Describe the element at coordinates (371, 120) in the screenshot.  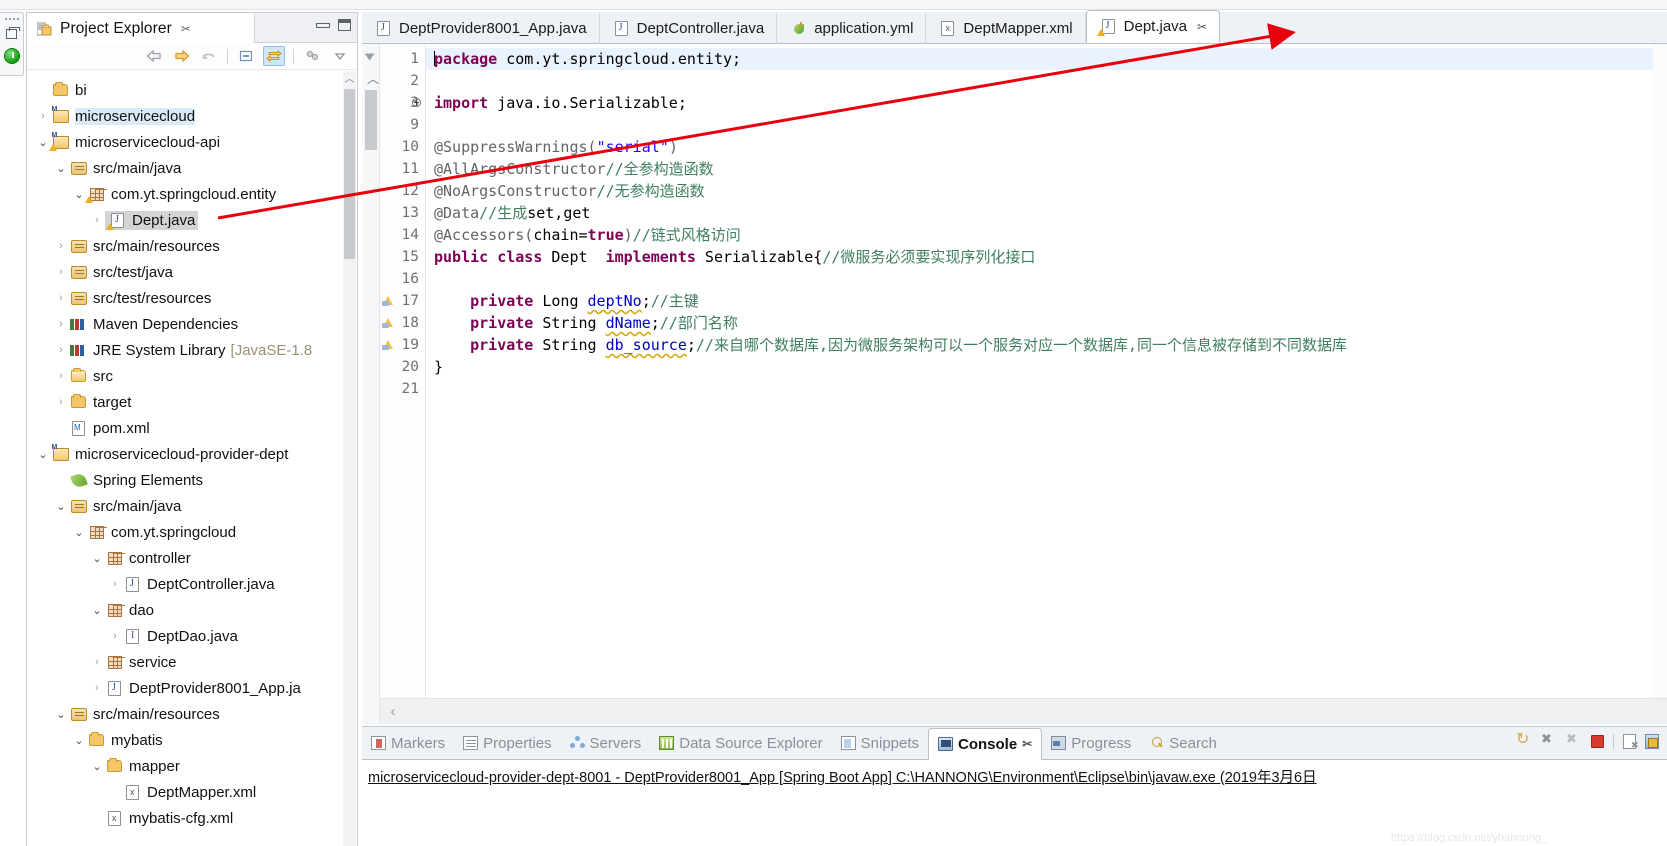
I see `ruler-thumb` at that location.